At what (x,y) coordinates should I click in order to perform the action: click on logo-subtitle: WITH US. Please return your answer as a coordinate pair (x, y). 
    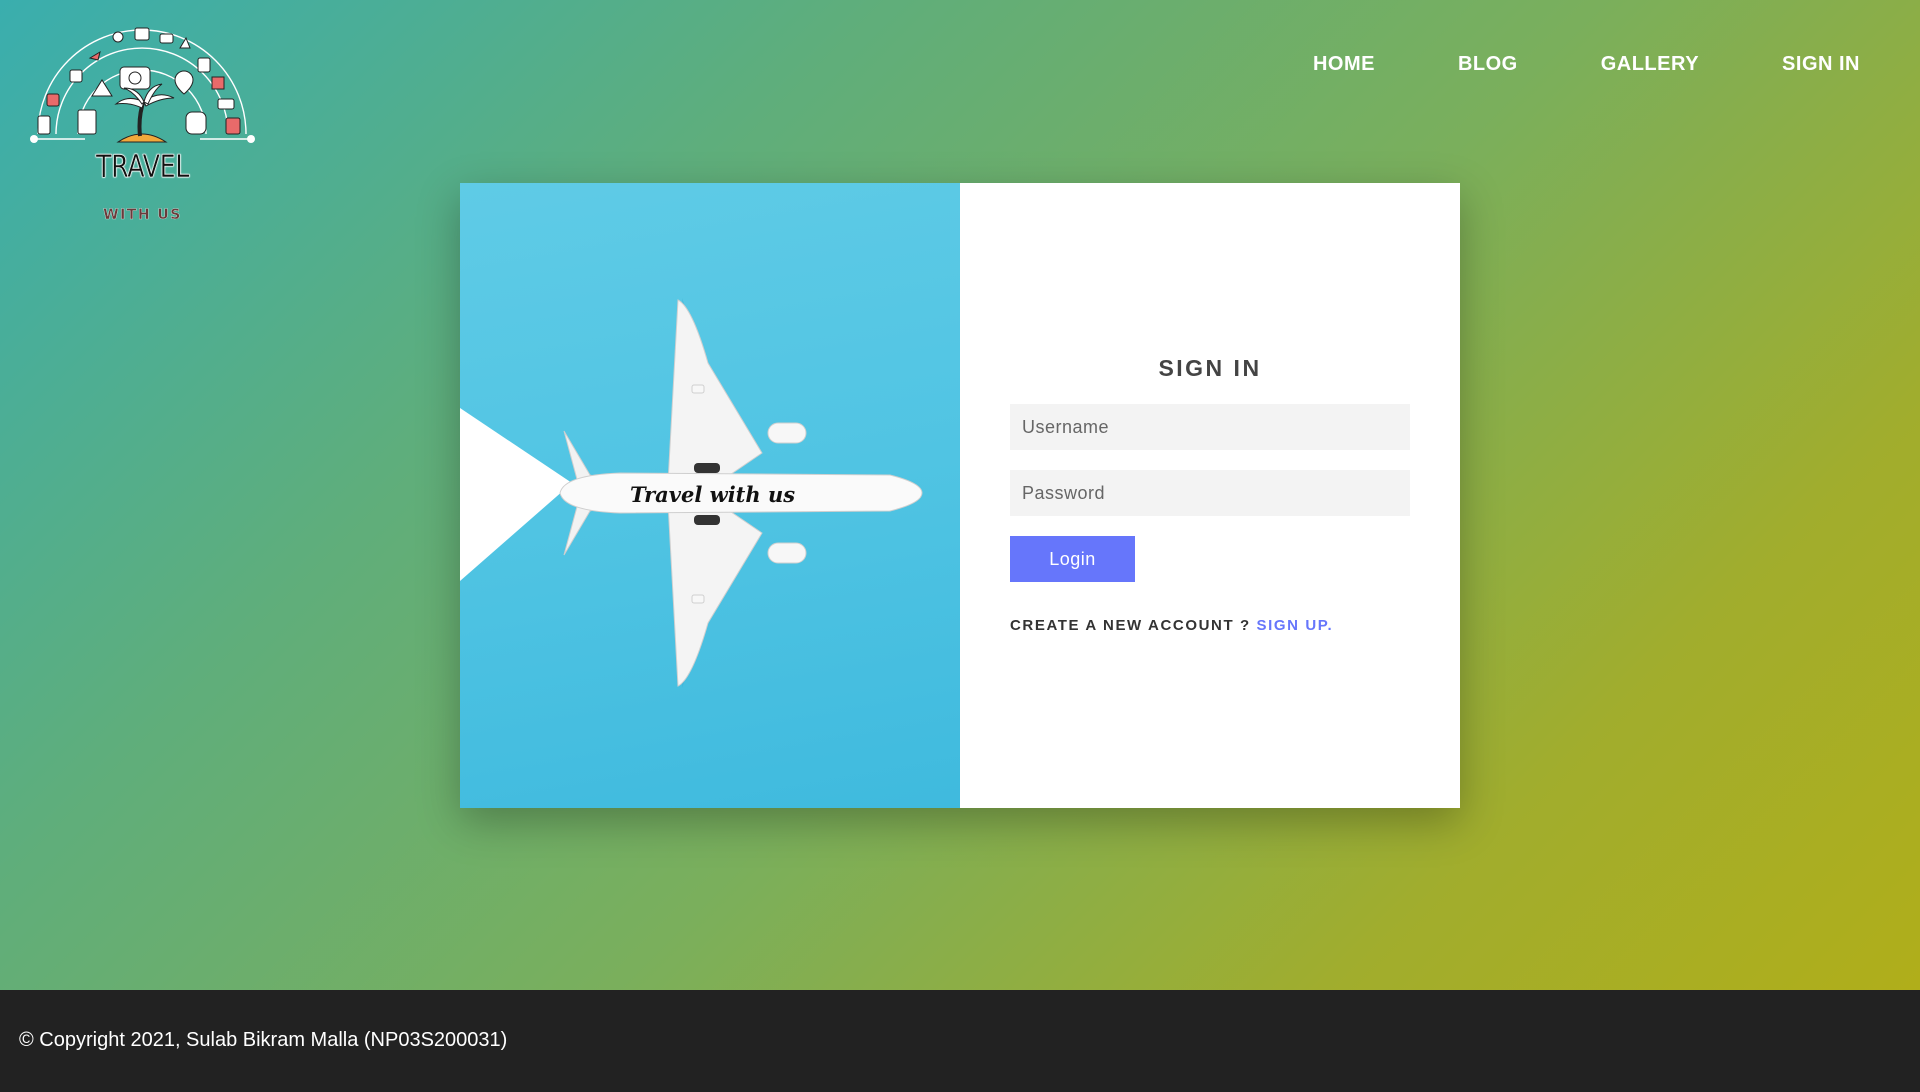
    Looking at the image, I should click on (142, 215).